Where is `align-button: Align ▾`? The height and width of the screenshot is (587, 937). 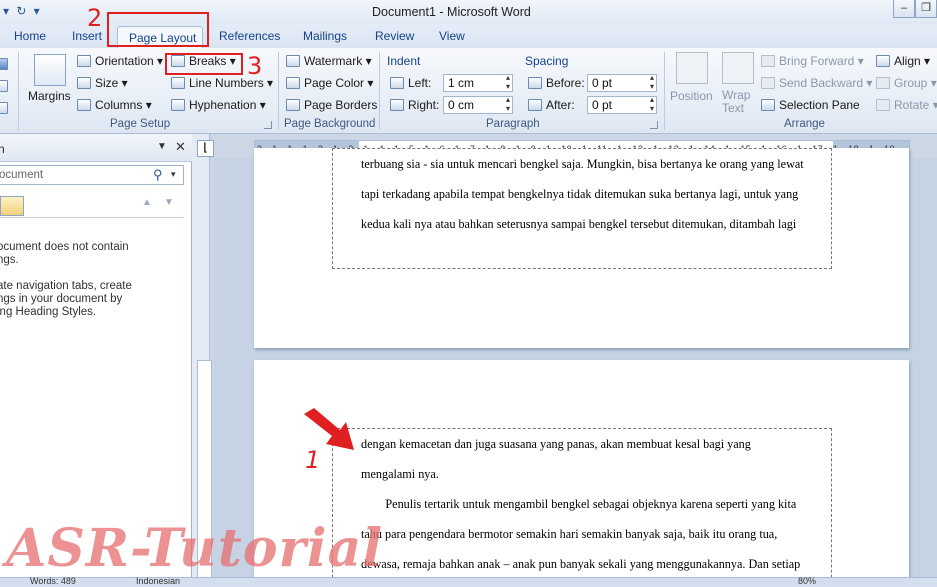
align-button: Align ▾ is located at coordinates (903, 61).